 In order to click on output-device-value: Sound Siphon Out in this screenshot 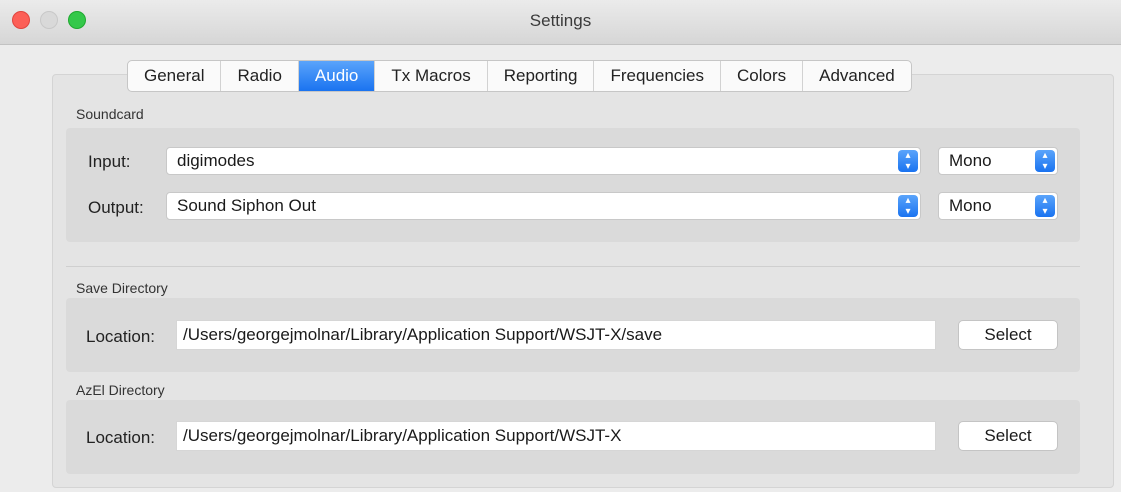, I will do `click(246, 205)`.